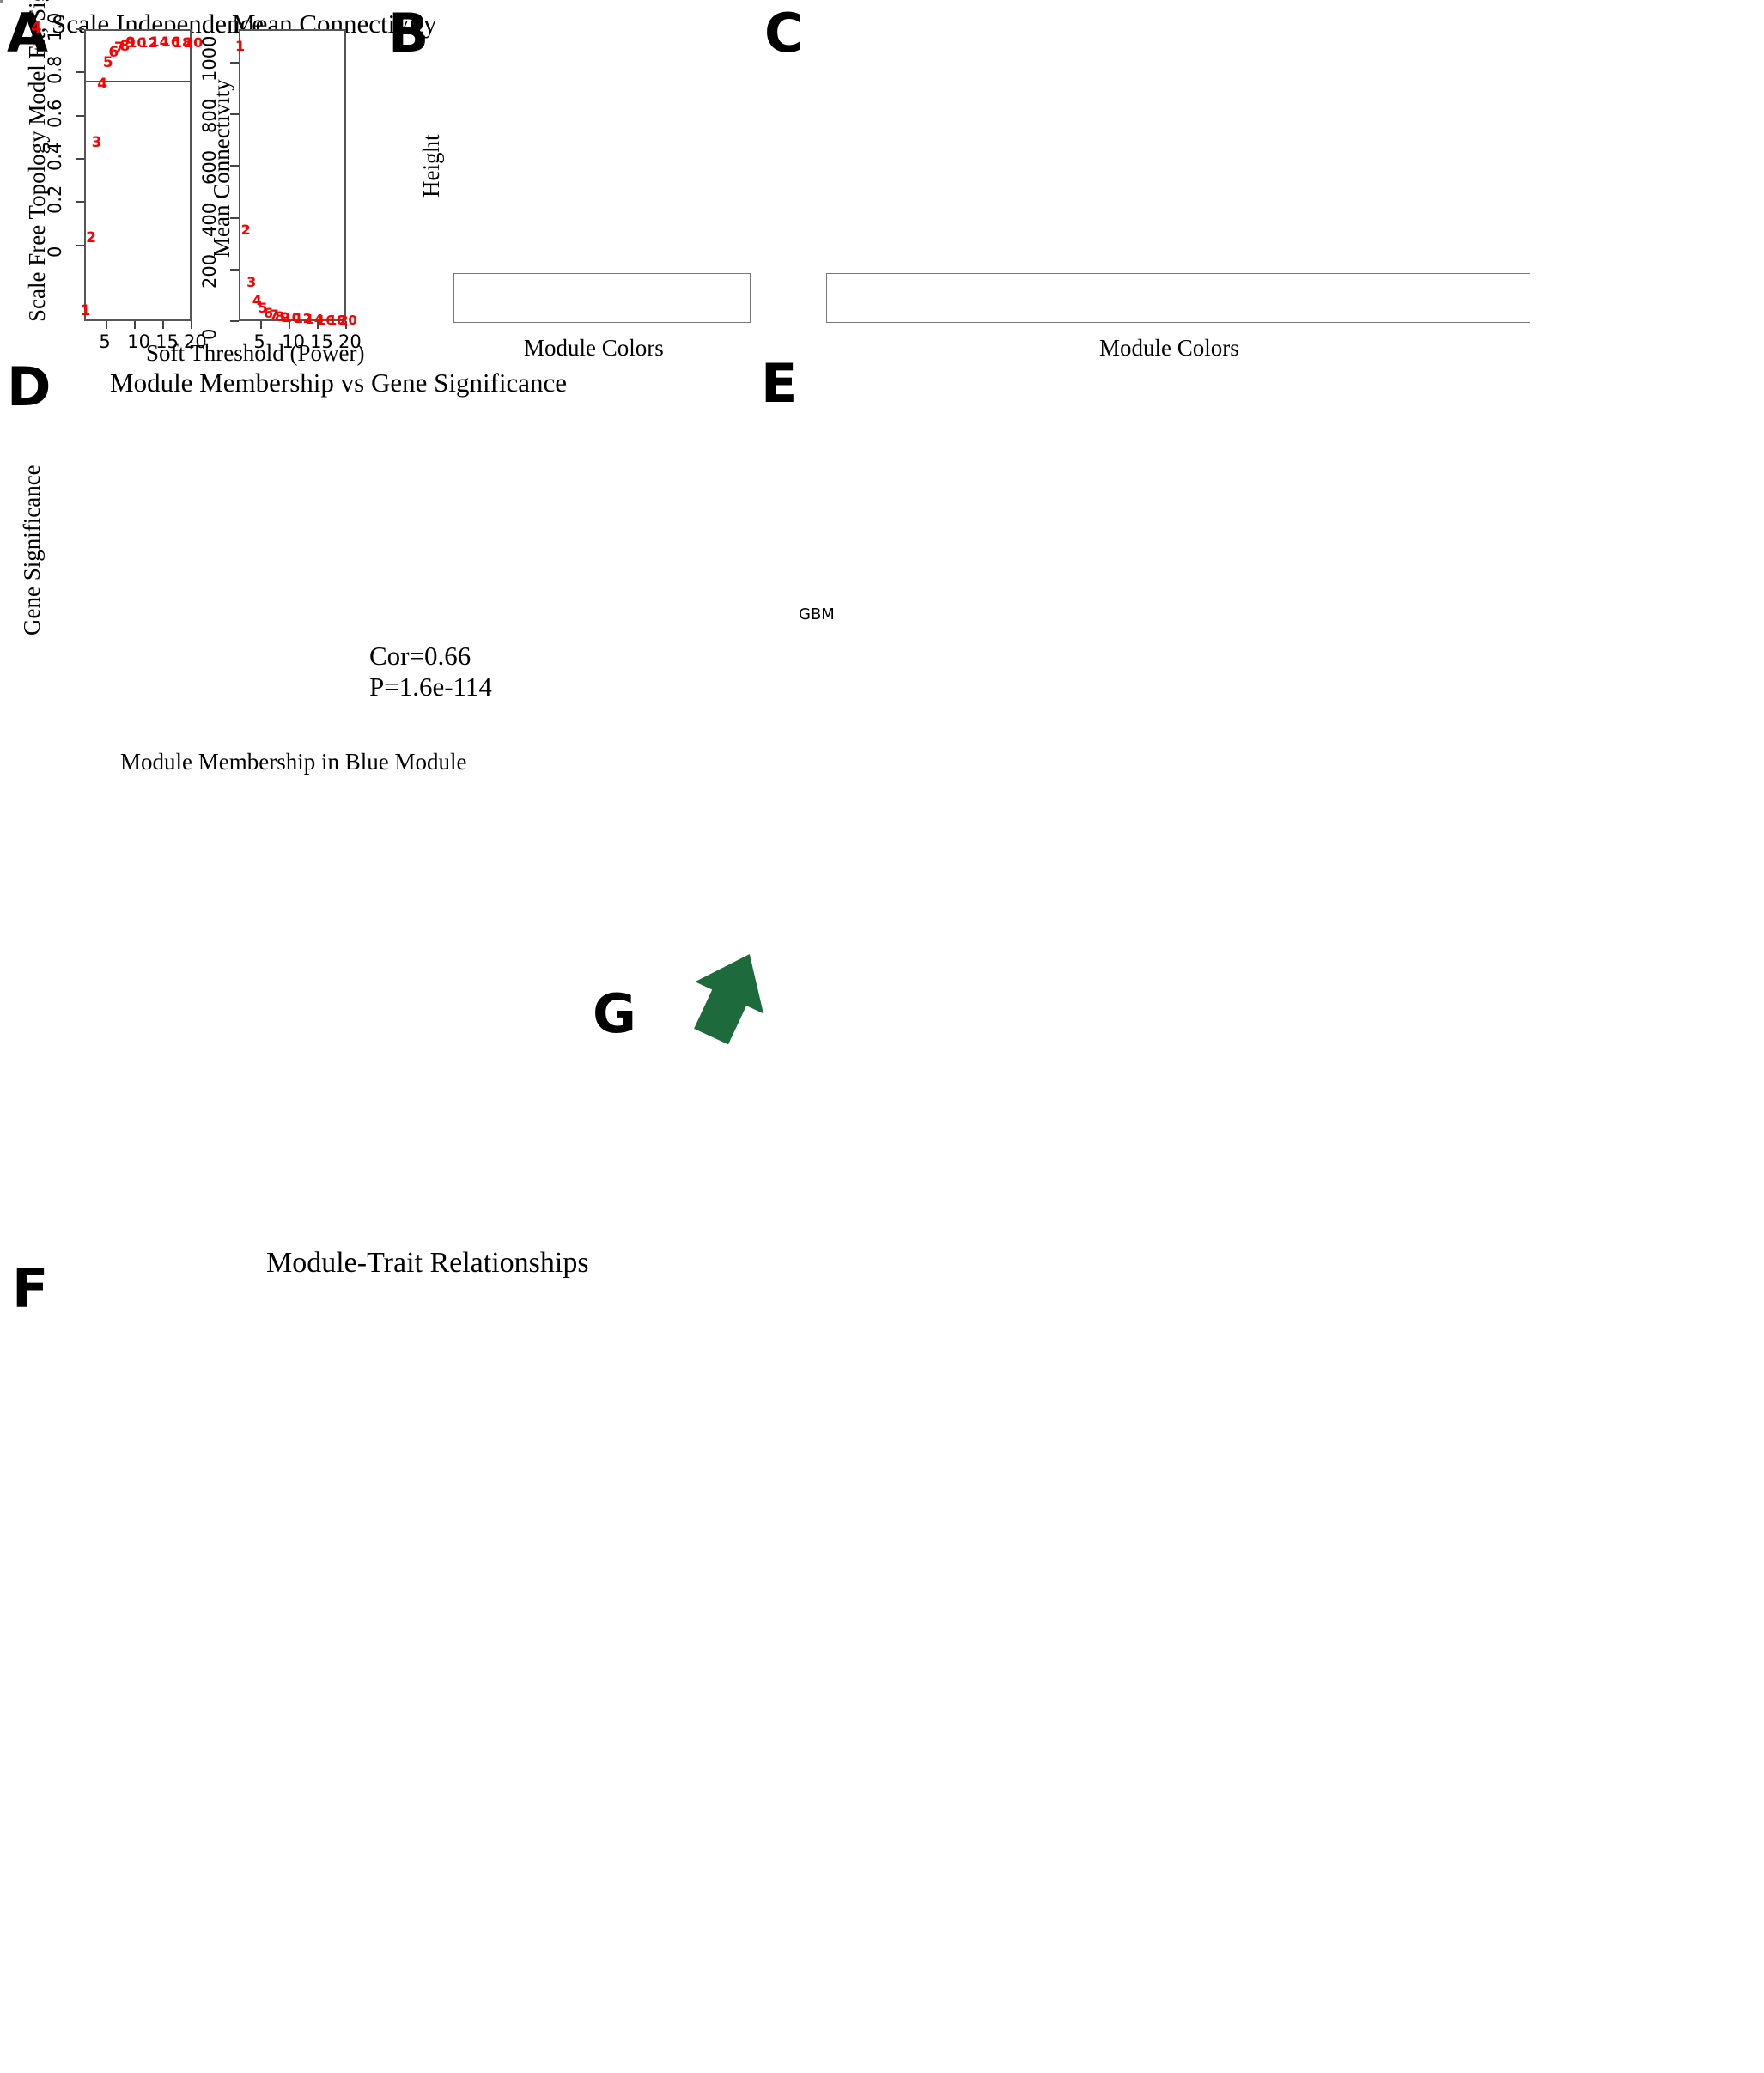 The height and width of the screenshot is (2073, 1764). Describe the element at coordinates (55, 157) in the screenshot. I see `panel-a-left-ytick: 0.4` at that location.